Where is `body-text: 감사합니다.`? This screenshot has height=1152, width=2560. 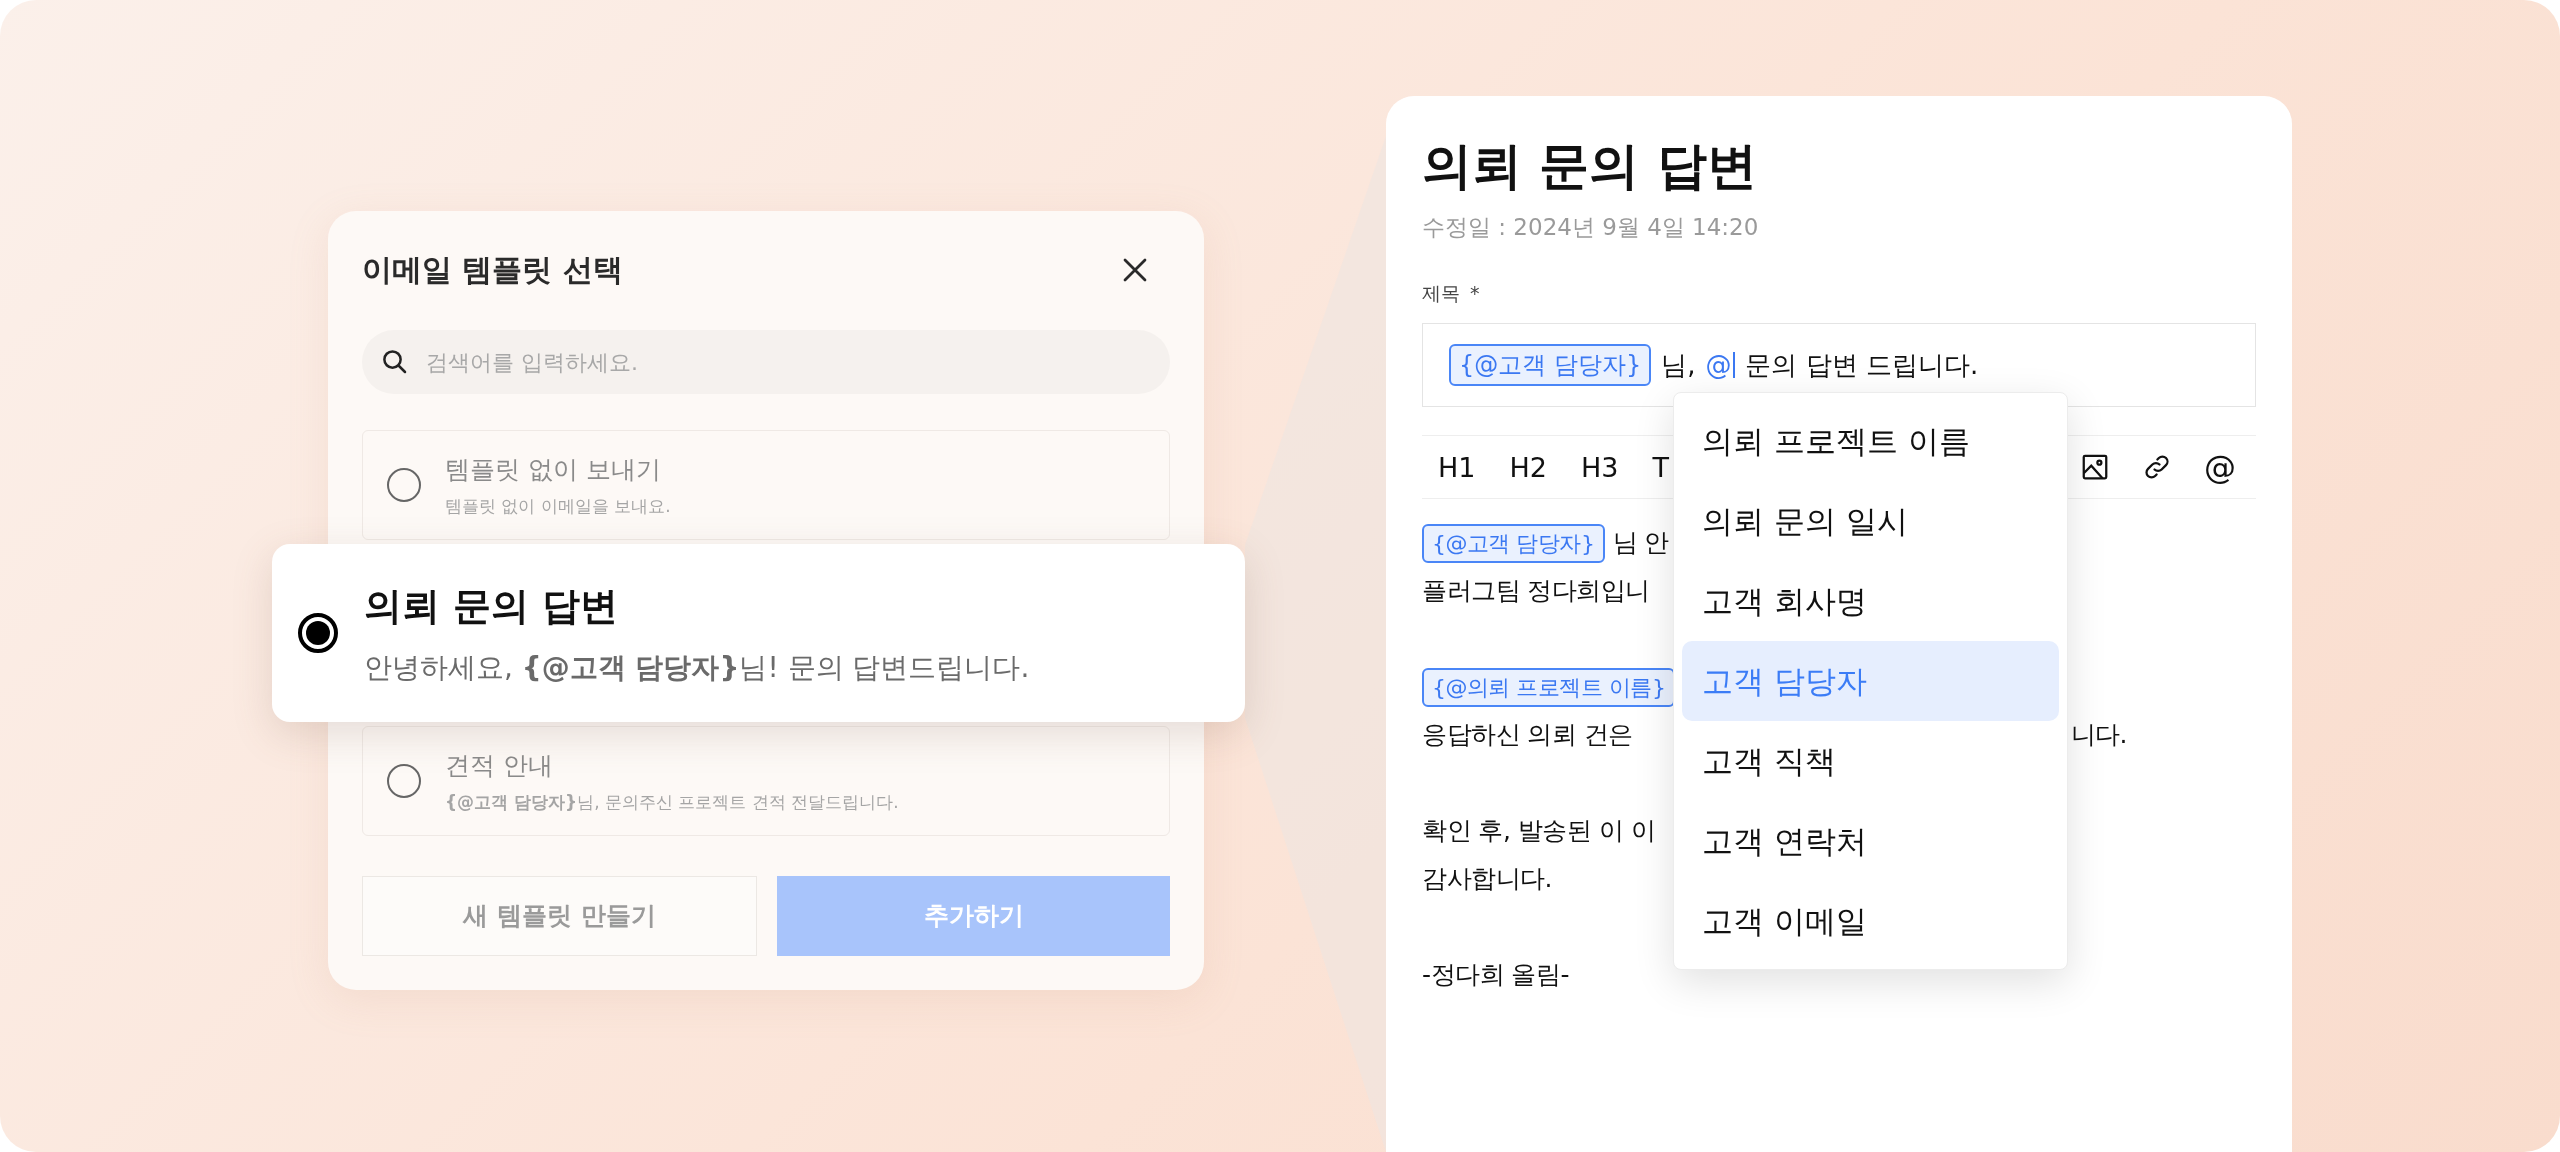
body-text: 감사합니다. is located at coordinates (1487, 879).